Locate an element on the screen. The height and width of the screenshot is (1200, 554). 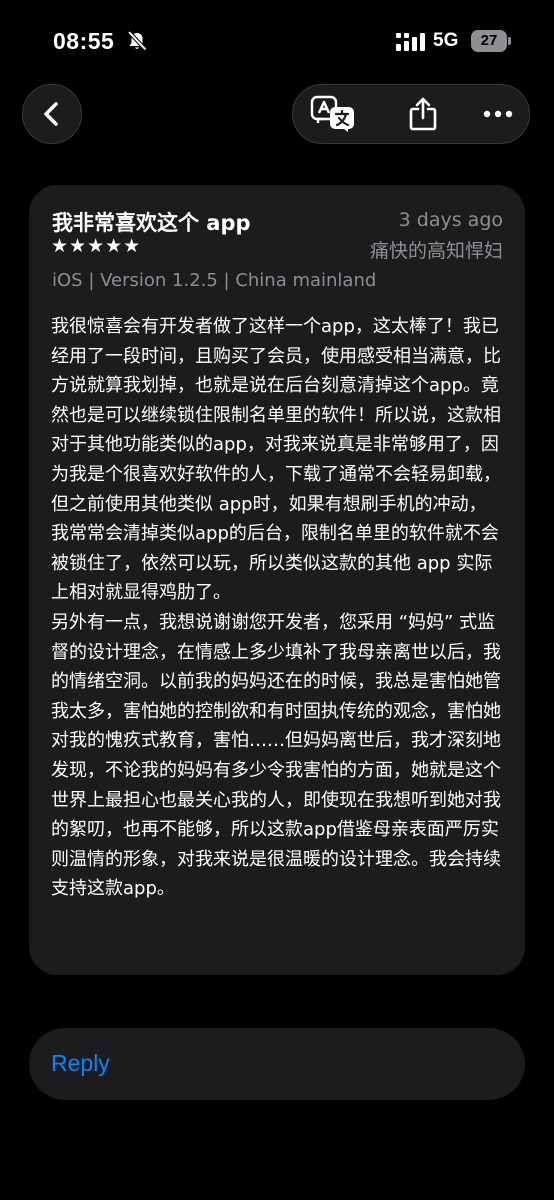
reply-label: Reply is located at coordinates (80, 1063).